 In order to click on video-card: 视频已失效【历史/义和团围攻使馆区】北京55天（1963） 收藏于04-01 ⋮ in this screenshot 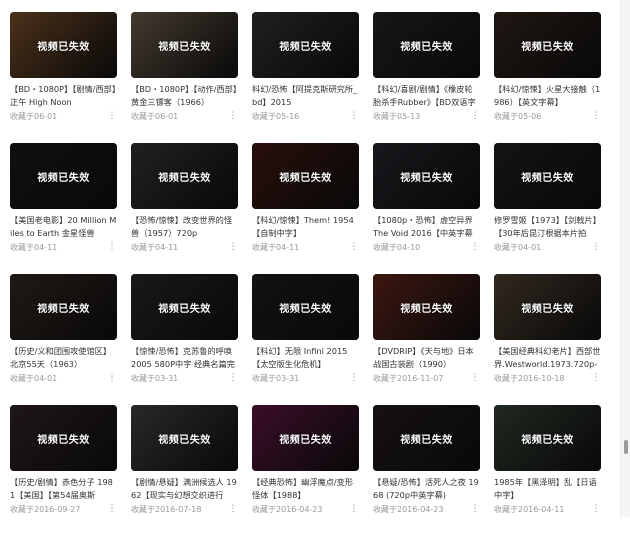, I will do `click(63, 339)`.